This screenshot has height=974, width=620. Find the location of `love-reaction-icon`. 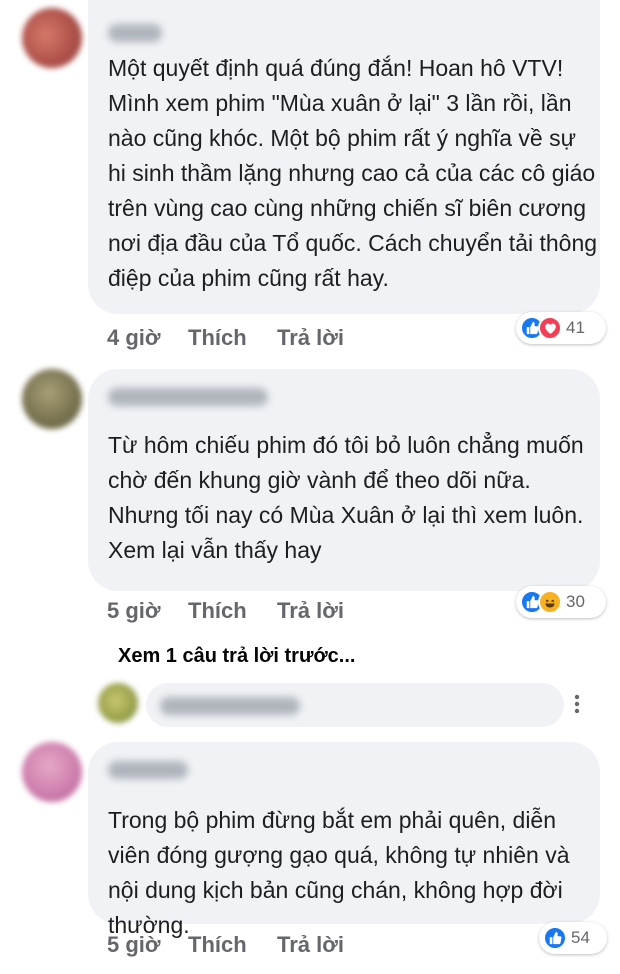

love-reaction-icon is located at coordinates (550, 328).